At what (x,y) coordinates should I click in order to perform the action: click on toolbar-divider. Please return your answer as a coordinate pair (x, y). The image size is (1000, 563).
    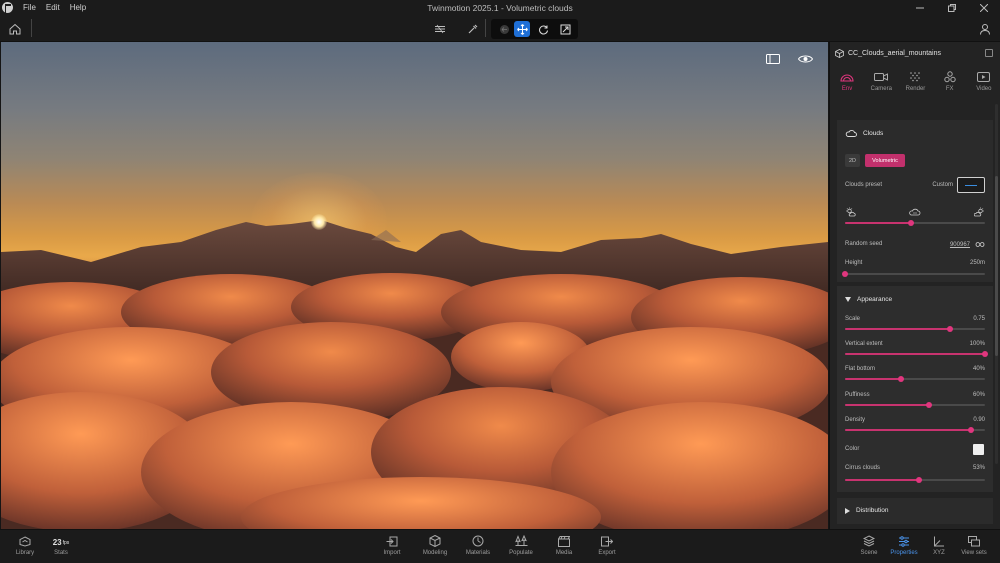
    Looking at the image, I should click on (31, 28).